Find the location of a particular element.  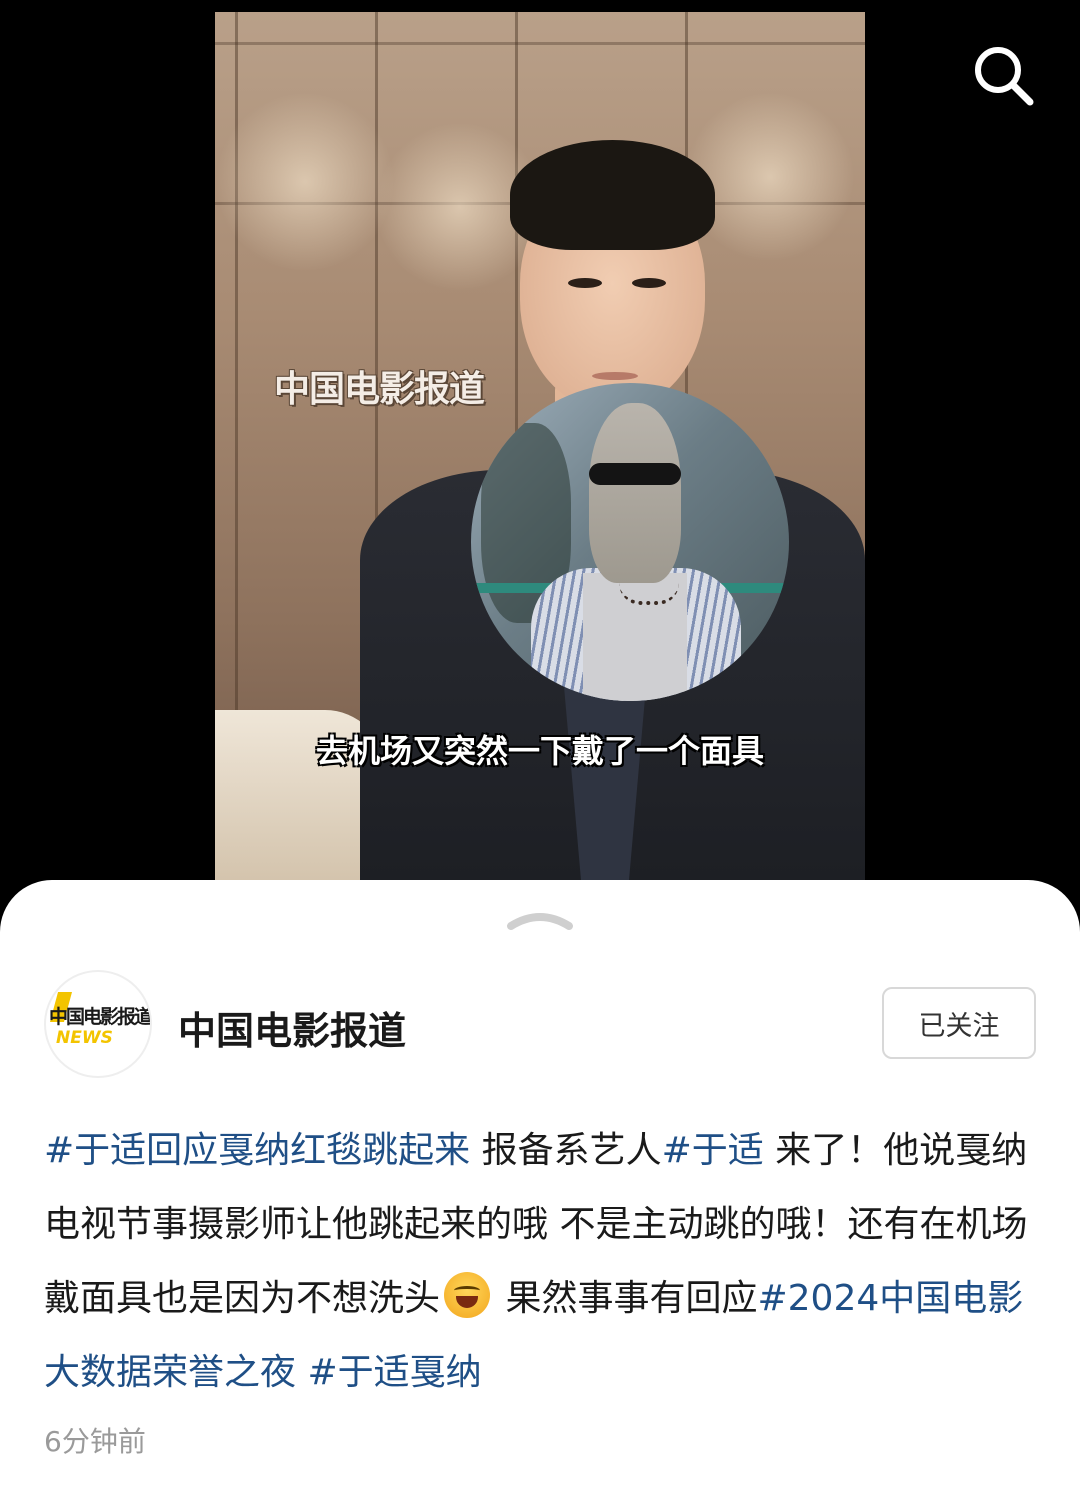

expand-handle is located at coordinates (540, 919).